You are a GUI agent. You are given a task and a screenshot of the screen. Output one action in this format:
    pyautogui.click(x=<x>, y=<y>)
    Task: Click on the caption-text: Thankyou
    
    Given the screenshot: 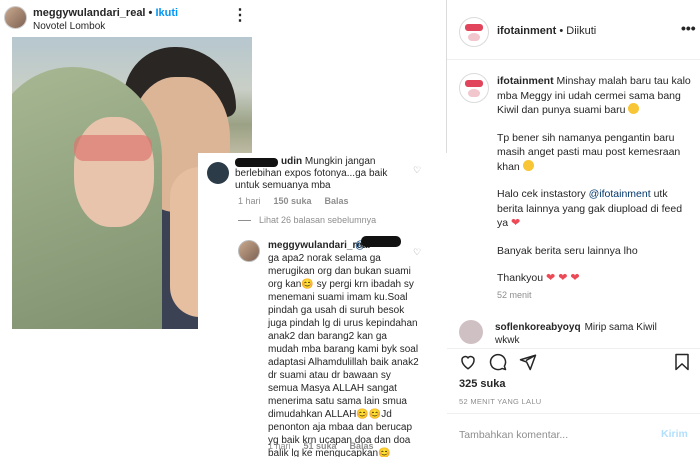 What is the action you would take?
    pyautogui.click(x=520, y=278)
    